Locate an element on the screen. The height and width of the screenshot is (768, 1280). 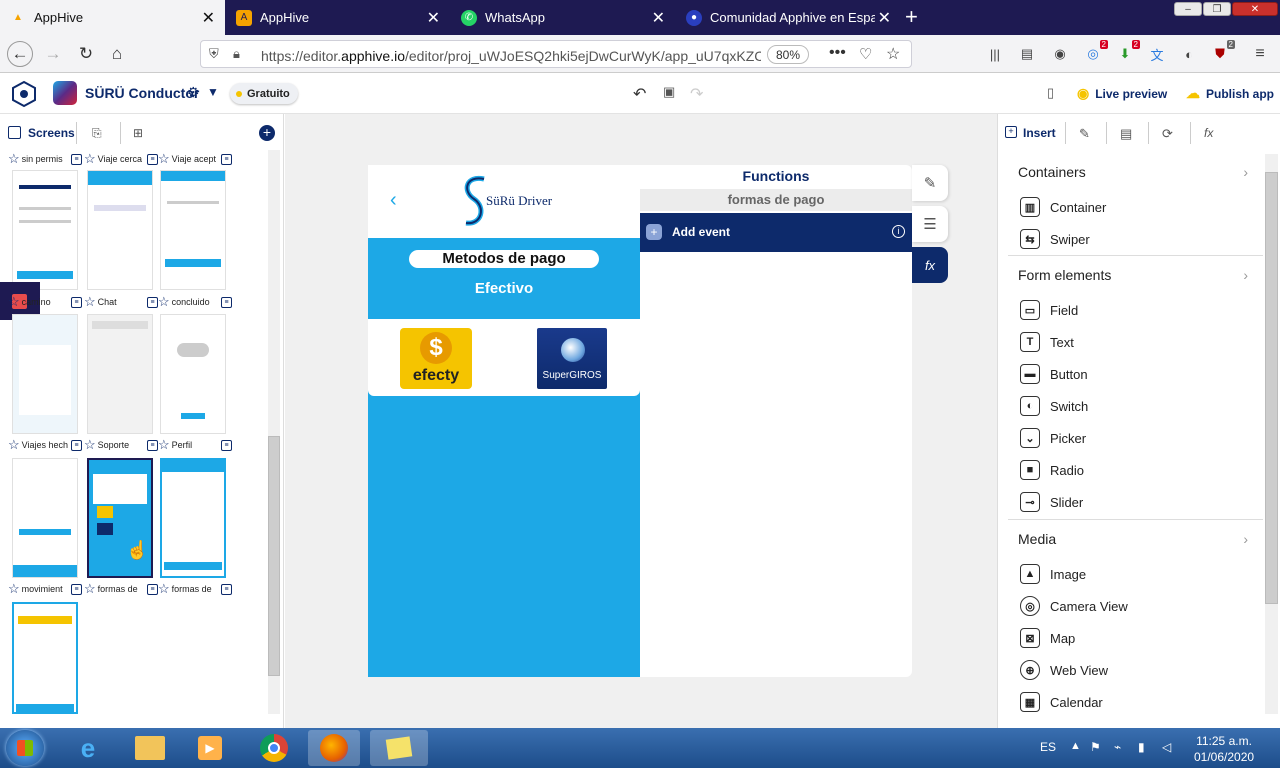
download-icon: ⬇ 2 is located at coordinates (1128, 51).